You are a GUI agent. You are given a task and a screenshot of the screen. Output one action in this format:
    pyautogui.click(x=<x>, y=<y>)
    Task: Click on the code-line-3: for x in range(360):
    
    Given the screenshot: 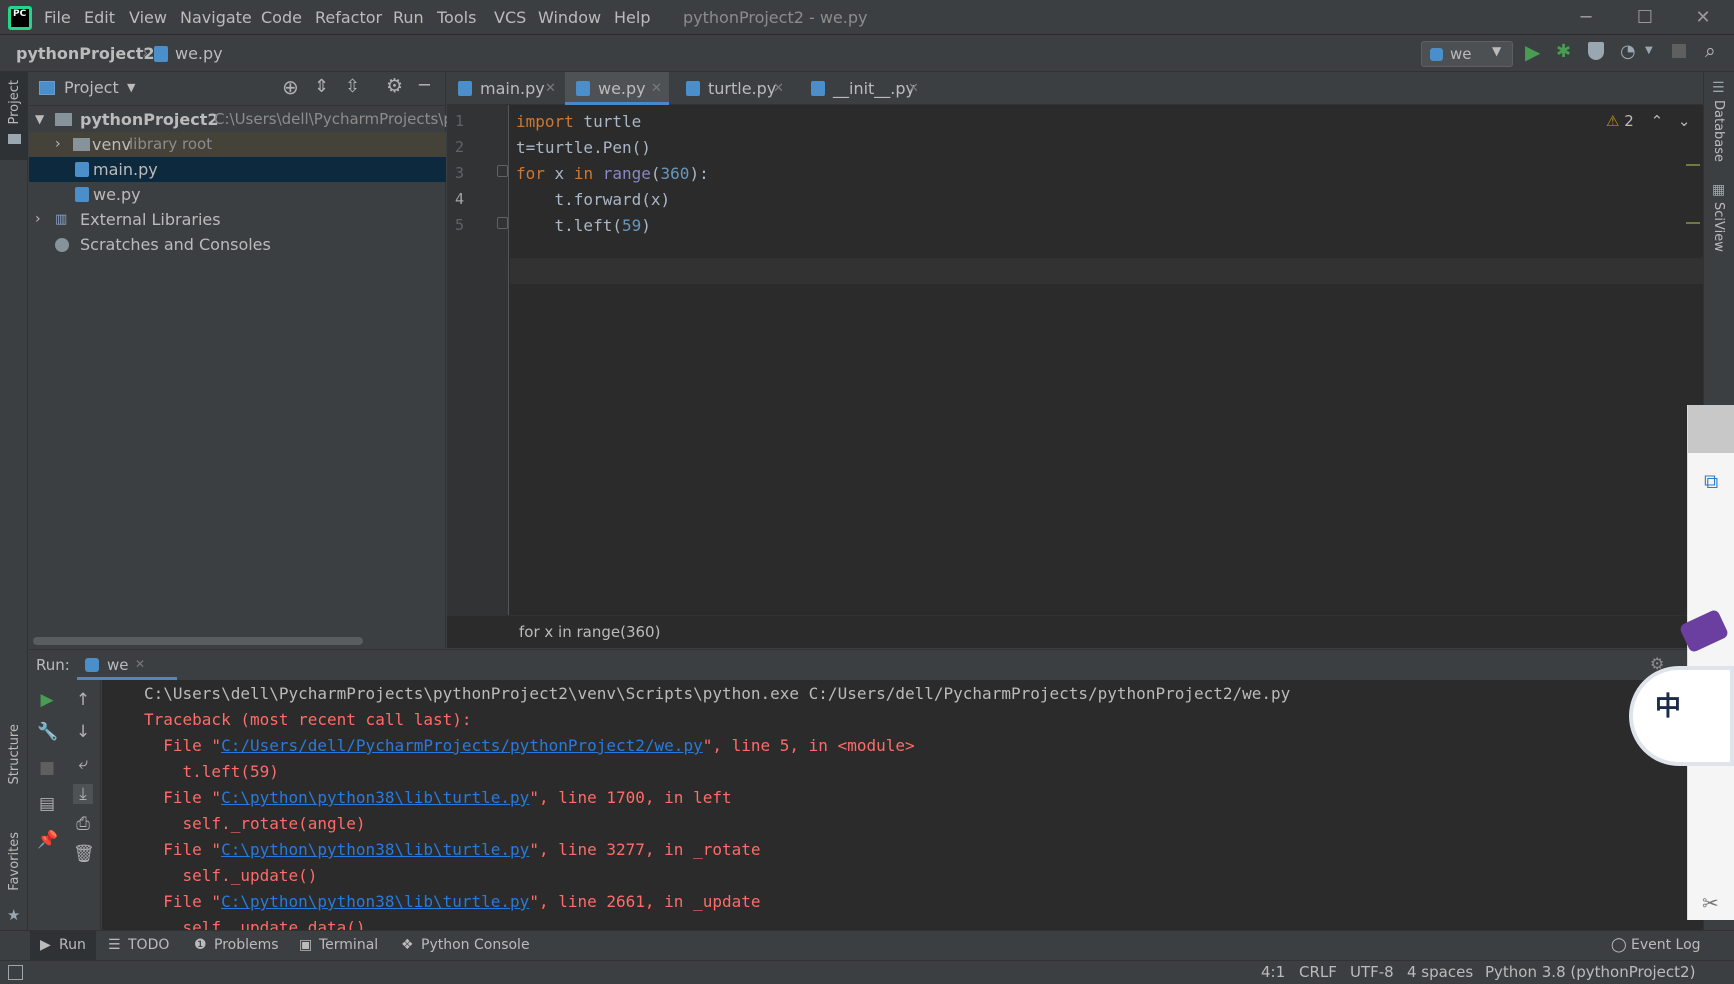 What is the action you would take?
    pyautogui.click(x=612, y=173)
    